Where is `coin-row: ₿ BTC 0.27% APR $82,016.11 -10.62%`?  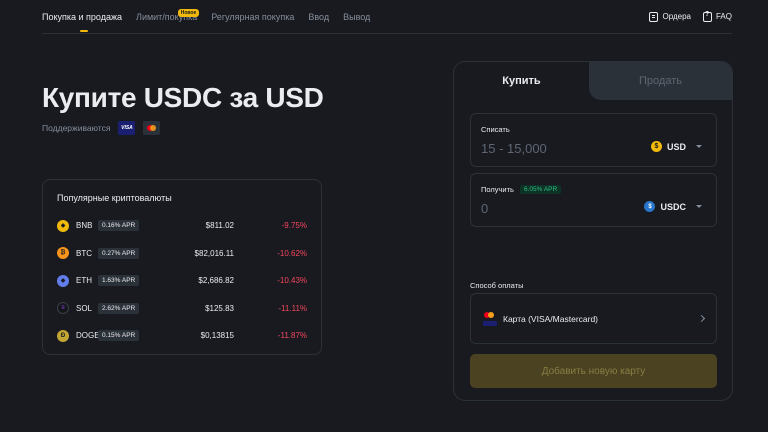 coin-row: ₿ BTC 0.27% APR $82,016.11 -10.62% is located at coordinates (182, 254).